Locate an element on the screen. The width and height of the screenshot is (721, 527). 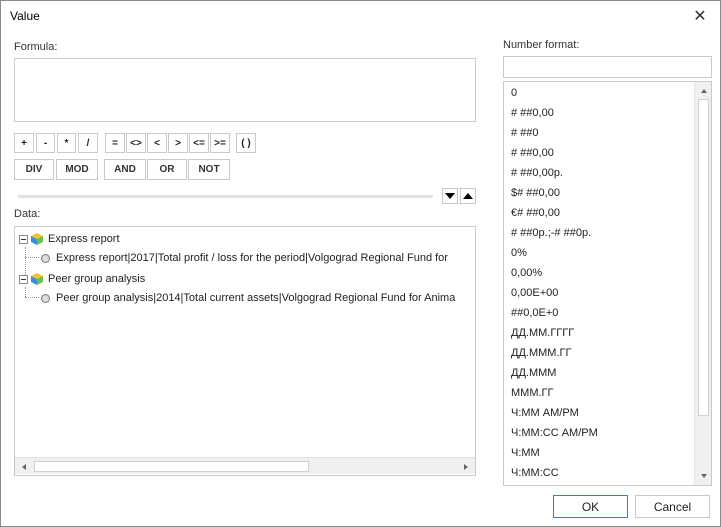
op-minus-button: - is located at coordinates (45, 143).